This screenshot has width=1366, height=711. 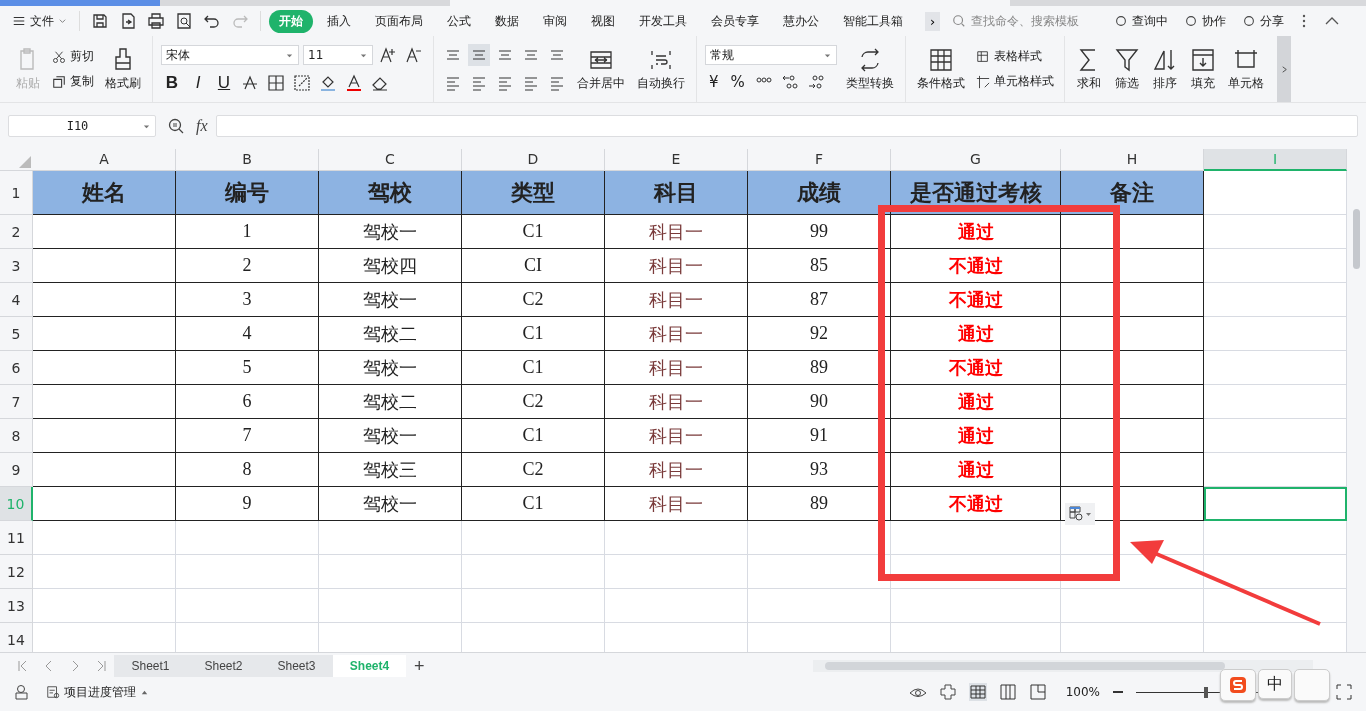 I want to click on menu-action: 分享, so click(x=1263, y=21).